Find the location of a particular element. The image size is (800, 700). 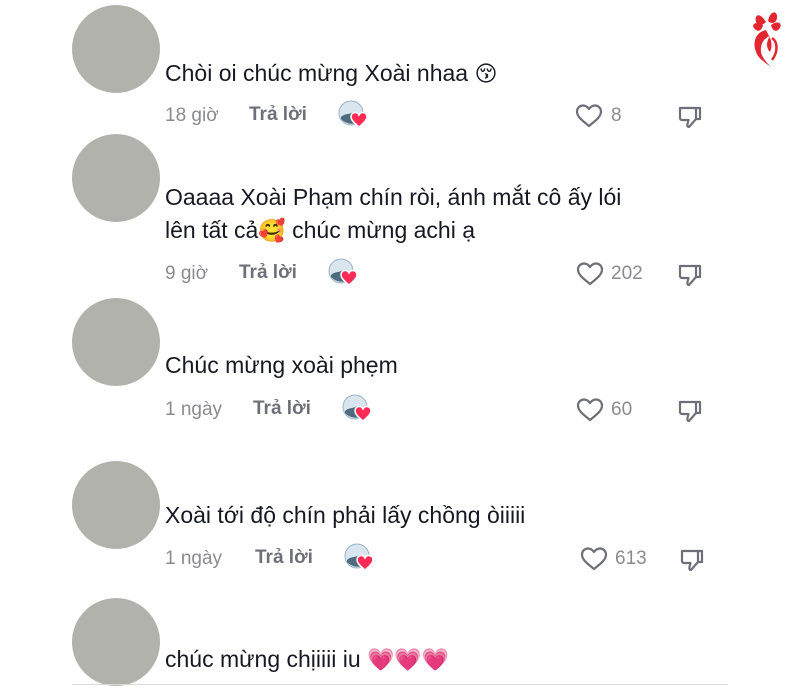

comment-text-line: lên tất cả🥰 chúc mừng achi ạ is located at coordinates (450, 231).